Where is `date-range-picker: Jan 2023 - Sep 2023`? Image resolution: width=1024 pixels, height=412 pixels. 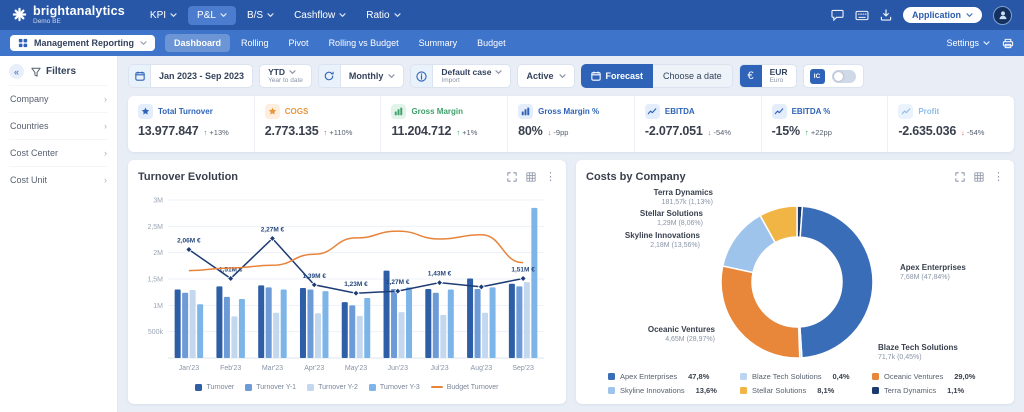
date-range-picker: Jan 2023 - Sep 2023 is located at coordinates (191, 76).